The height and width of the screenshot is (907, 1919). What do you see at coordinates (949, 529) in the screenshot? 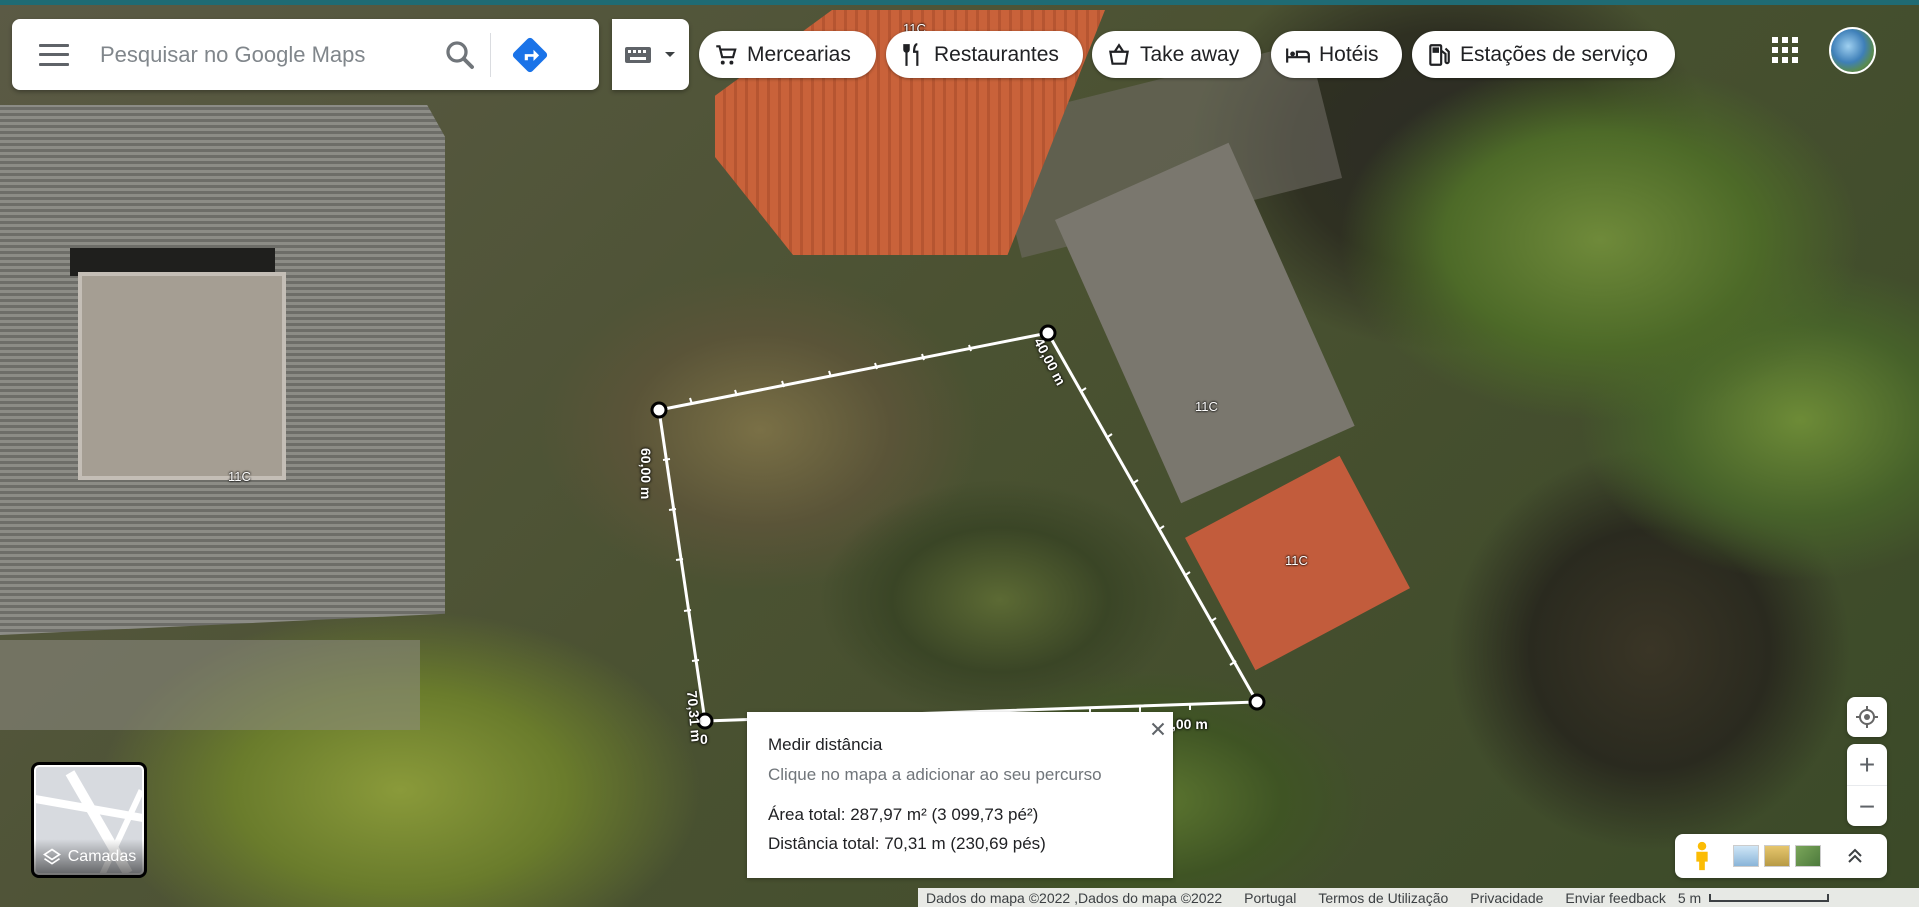
I see `measure-ticks` at bounding box center [949, 529].